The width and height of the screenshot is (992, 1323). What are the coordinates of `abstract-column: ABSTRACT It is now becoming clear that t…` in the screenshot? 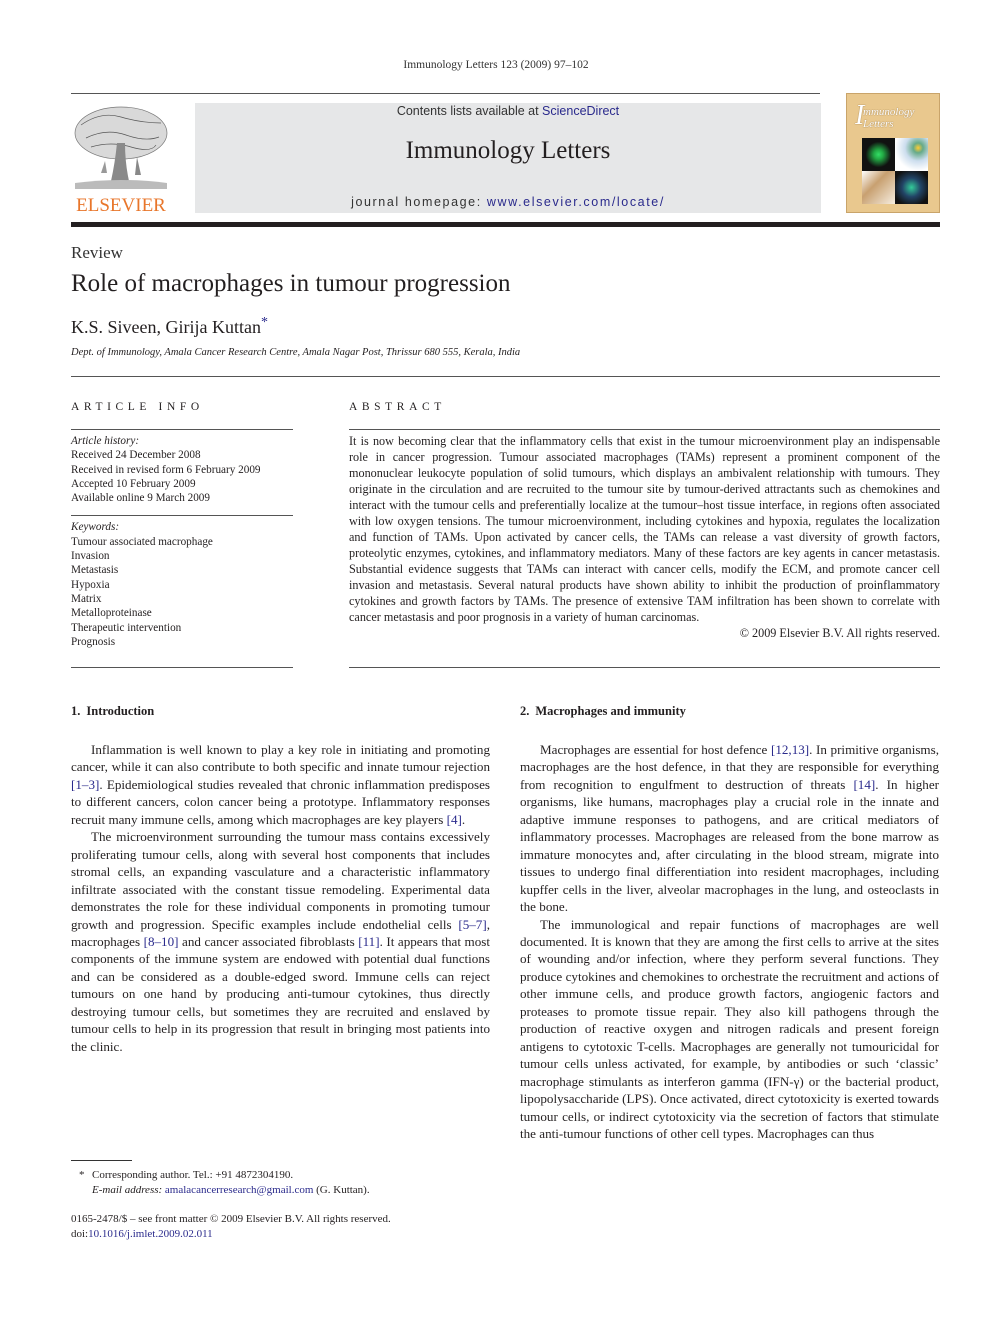 It's located at (644, 521).